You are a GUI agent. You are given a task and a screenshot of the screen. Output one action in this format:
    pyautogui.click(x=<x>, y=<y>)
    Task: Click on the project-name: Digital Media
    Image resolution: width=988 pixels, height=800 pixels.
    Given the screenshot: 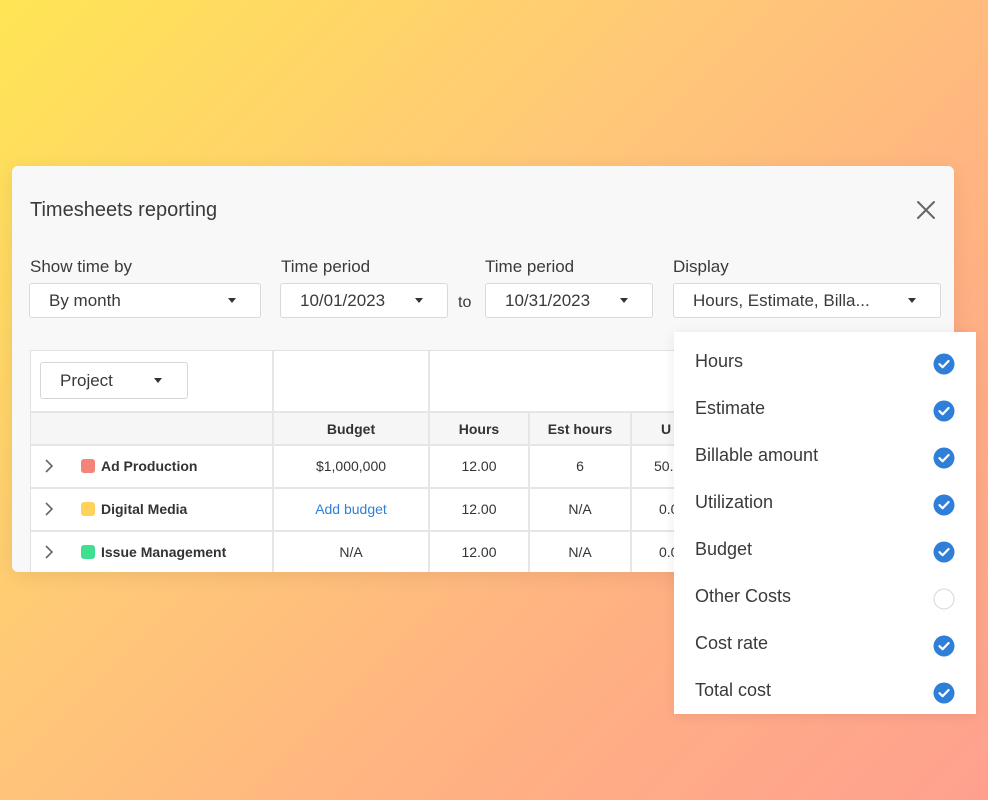 What is the action you would take?
    pyautogui.click(x=144, y=509)
    